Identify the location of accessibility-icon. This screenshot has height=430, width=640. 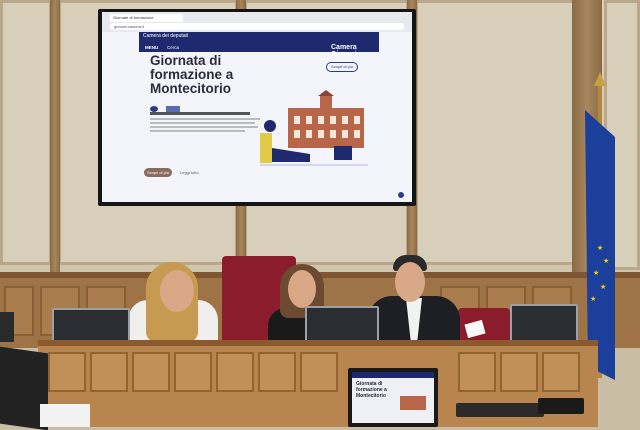
(401, 195).